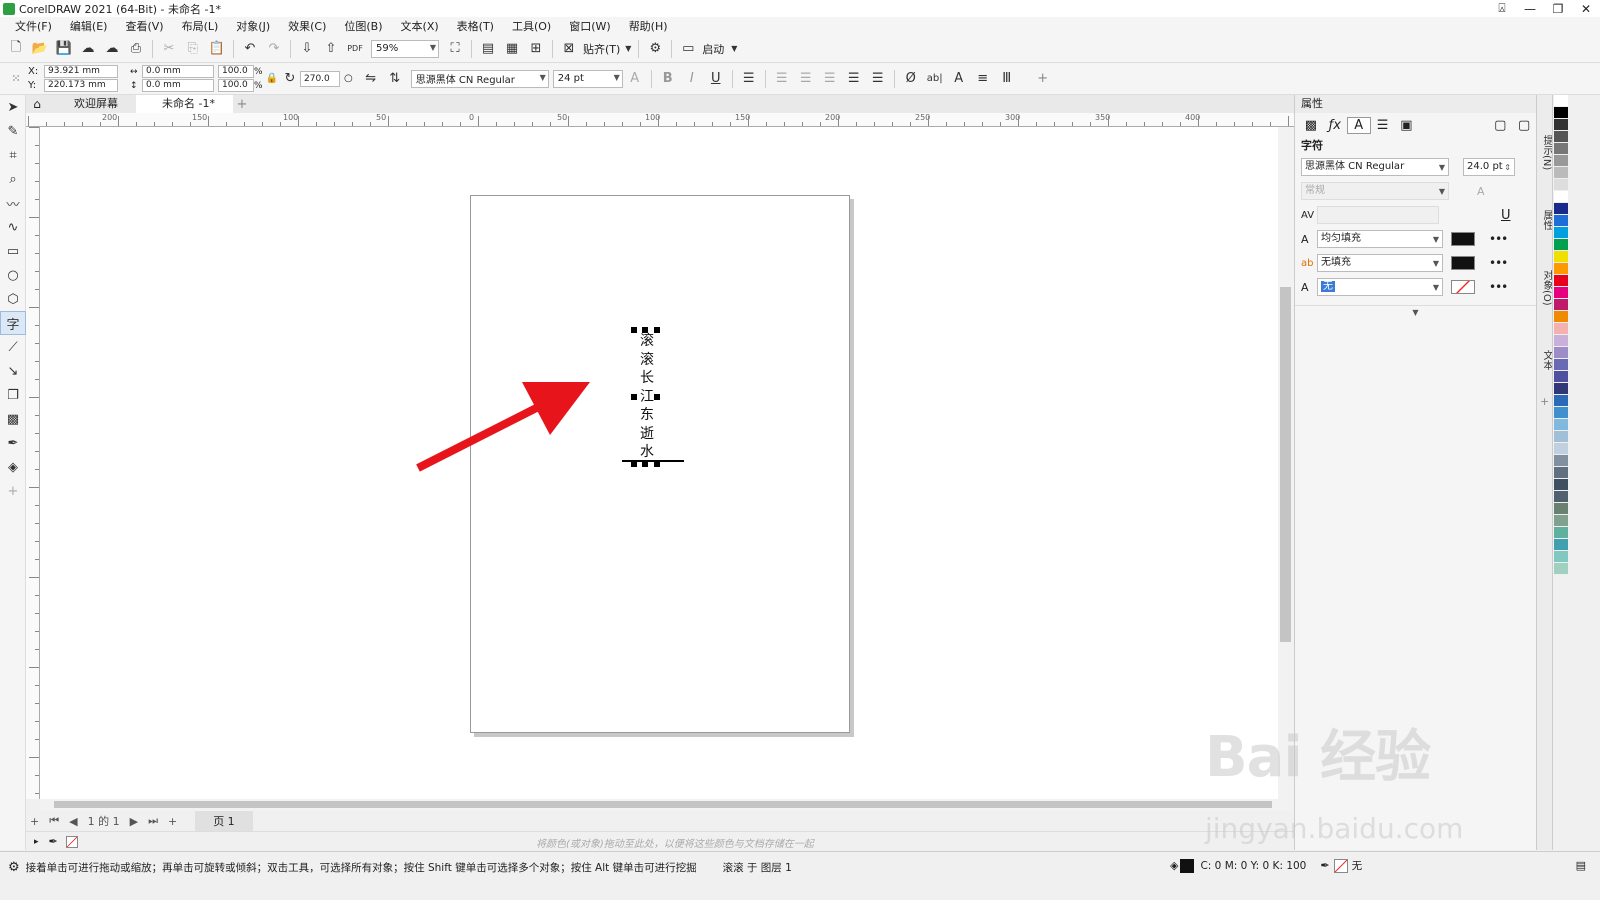  I want to click on home-icon: ⌂, so click(37, 104).